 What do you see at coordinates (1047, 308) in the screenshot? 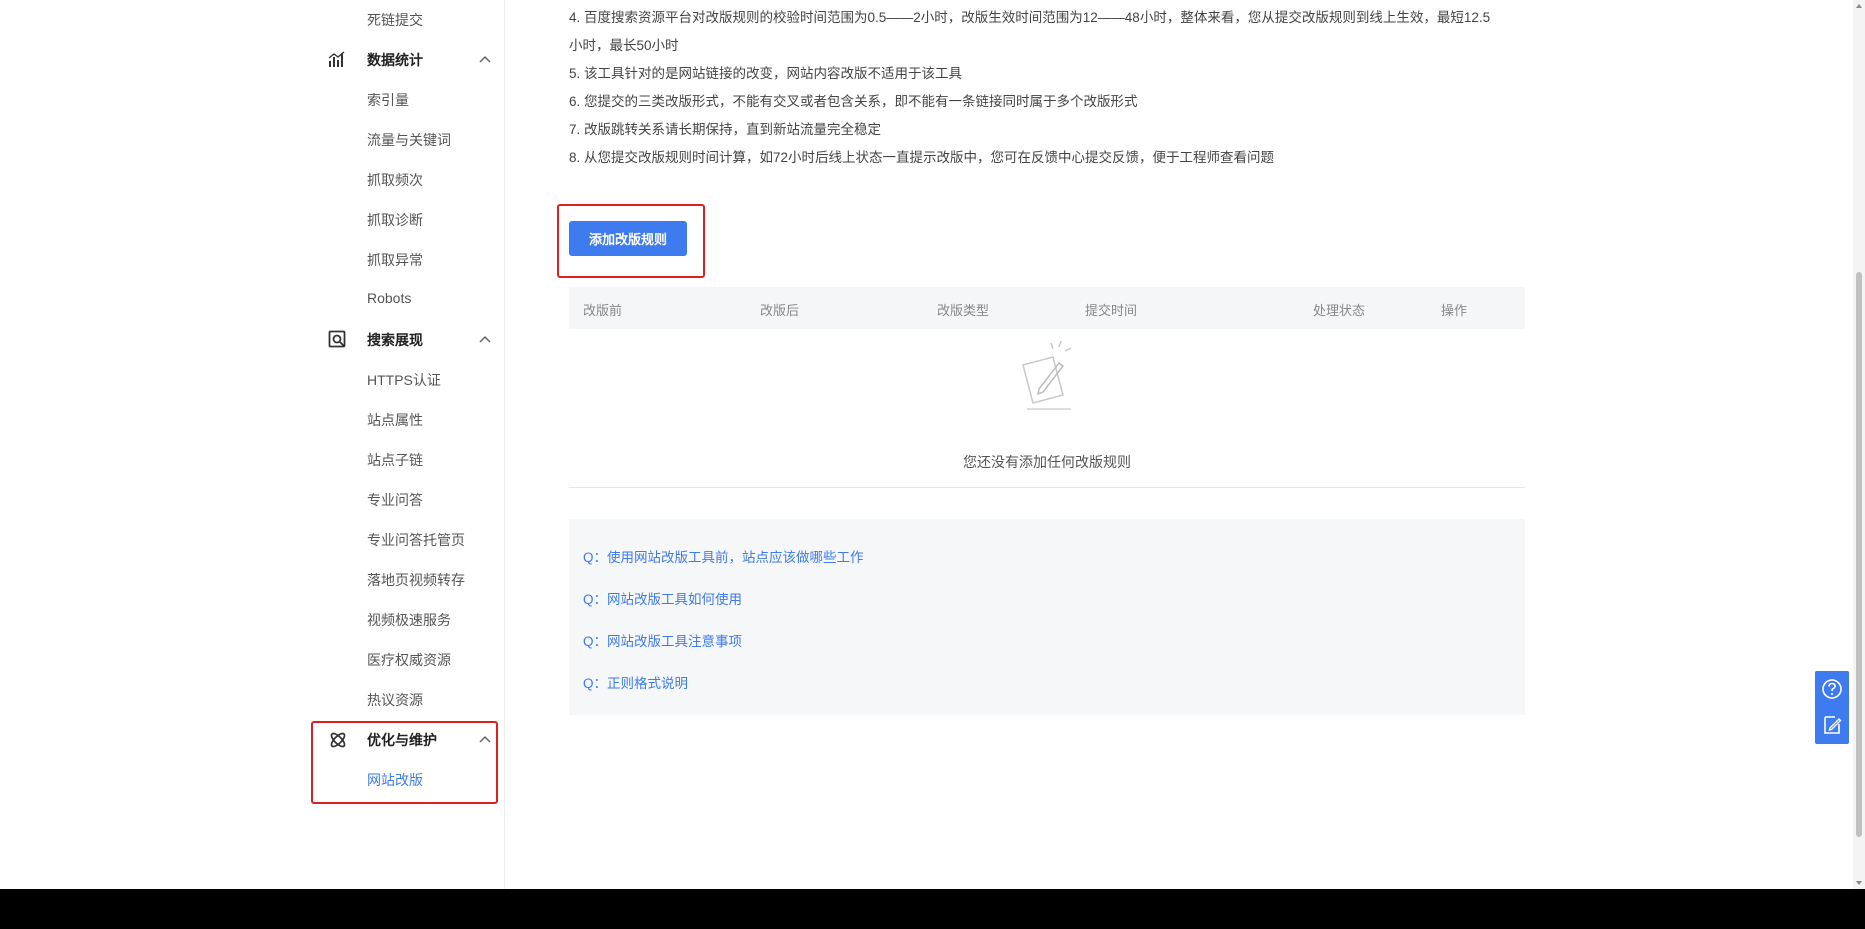
I see `table-header: 改版前 改版后 改版类型 提交时间 处理状态 操作` at bounding box center [1047, 308].